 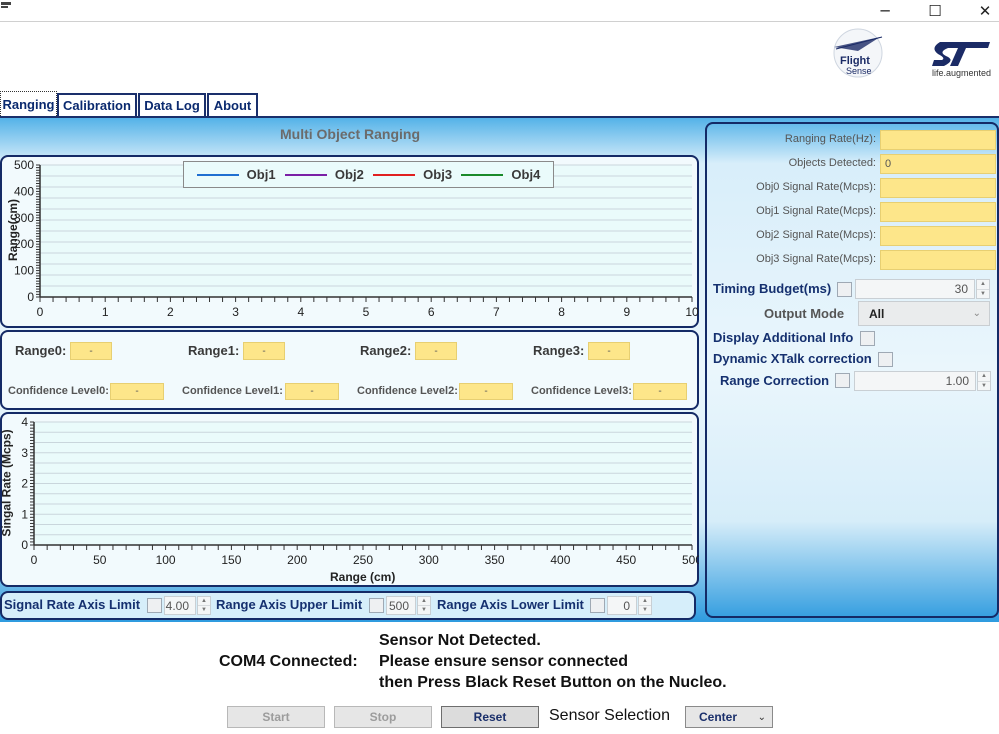 I want to click on x-tick-label: 450, so click(x=626, y=560).